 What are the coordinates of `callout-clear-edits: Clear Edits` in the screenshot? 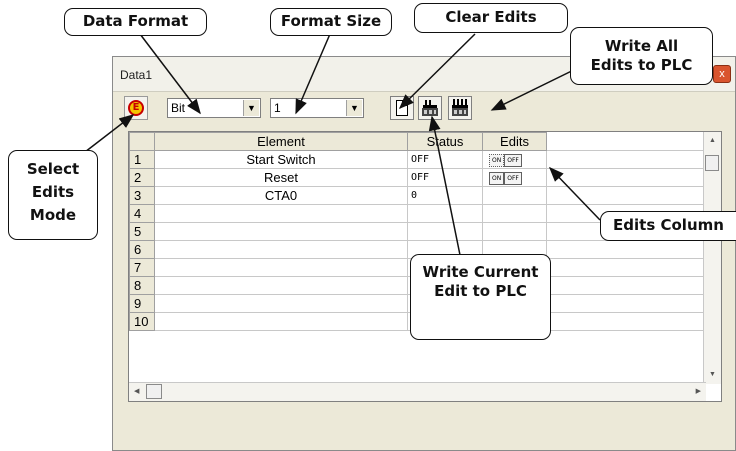 It's located at (491, 18).